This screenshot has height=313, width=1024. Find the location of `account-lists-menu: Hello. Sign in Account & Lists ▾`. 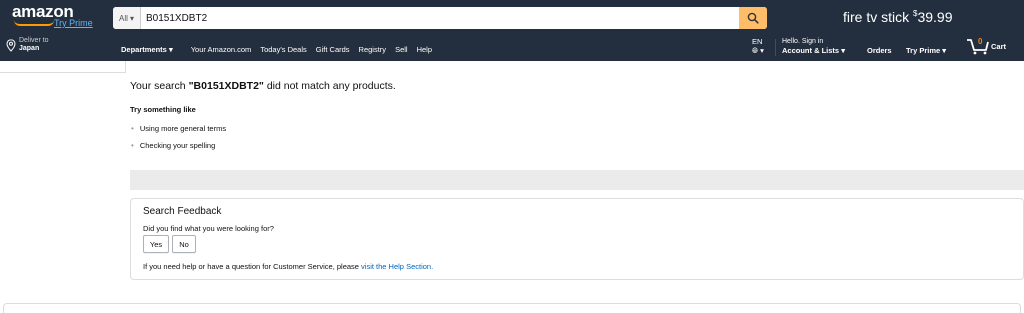

account-lists-menu: Hello. Sign in Account & Lists ▾ is located at coordinates (813, 46).